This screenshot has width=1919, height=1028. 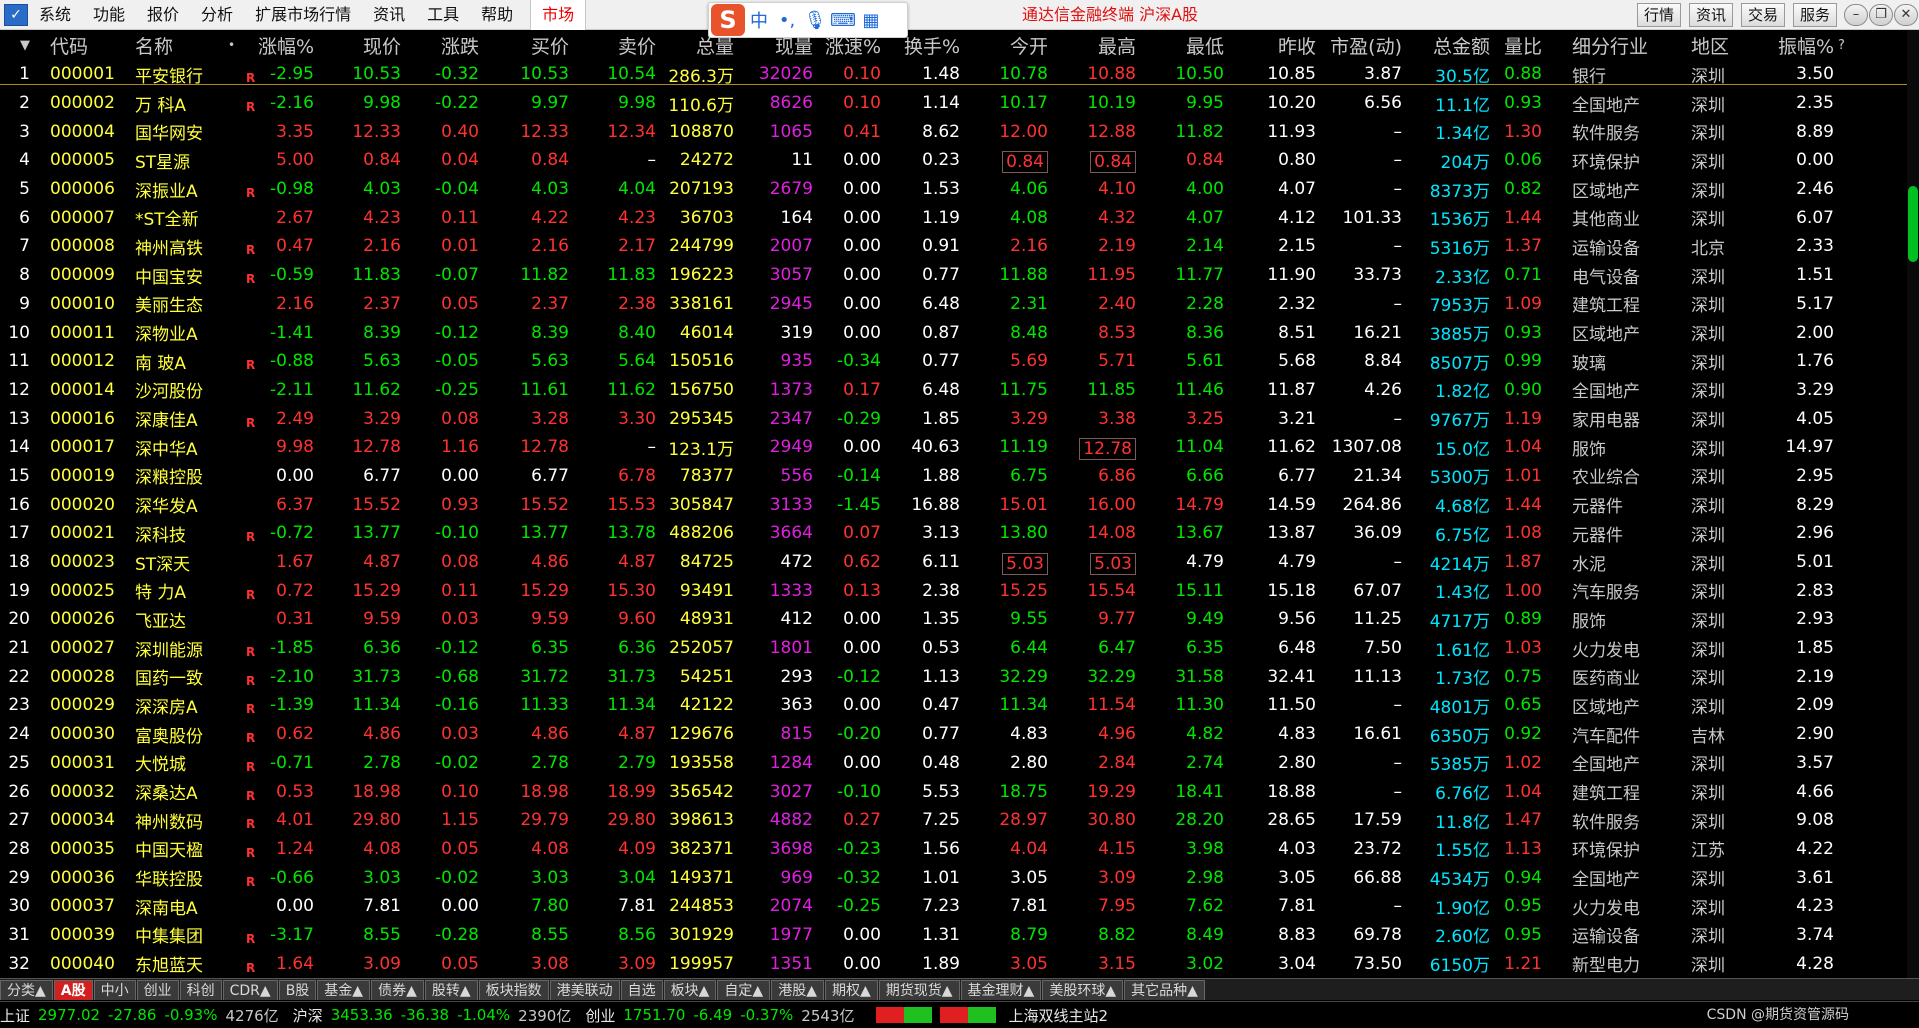 I want to click on stock-code: 000040, so click(x=88, y=963).